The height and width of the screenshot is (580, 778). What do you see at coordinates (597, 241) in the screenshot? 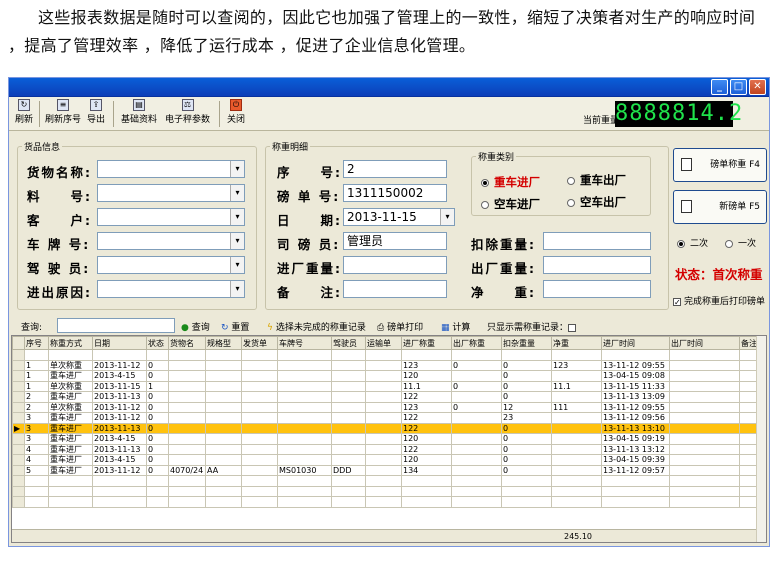
I see `deduct-input` at bounding box center [597, 241].